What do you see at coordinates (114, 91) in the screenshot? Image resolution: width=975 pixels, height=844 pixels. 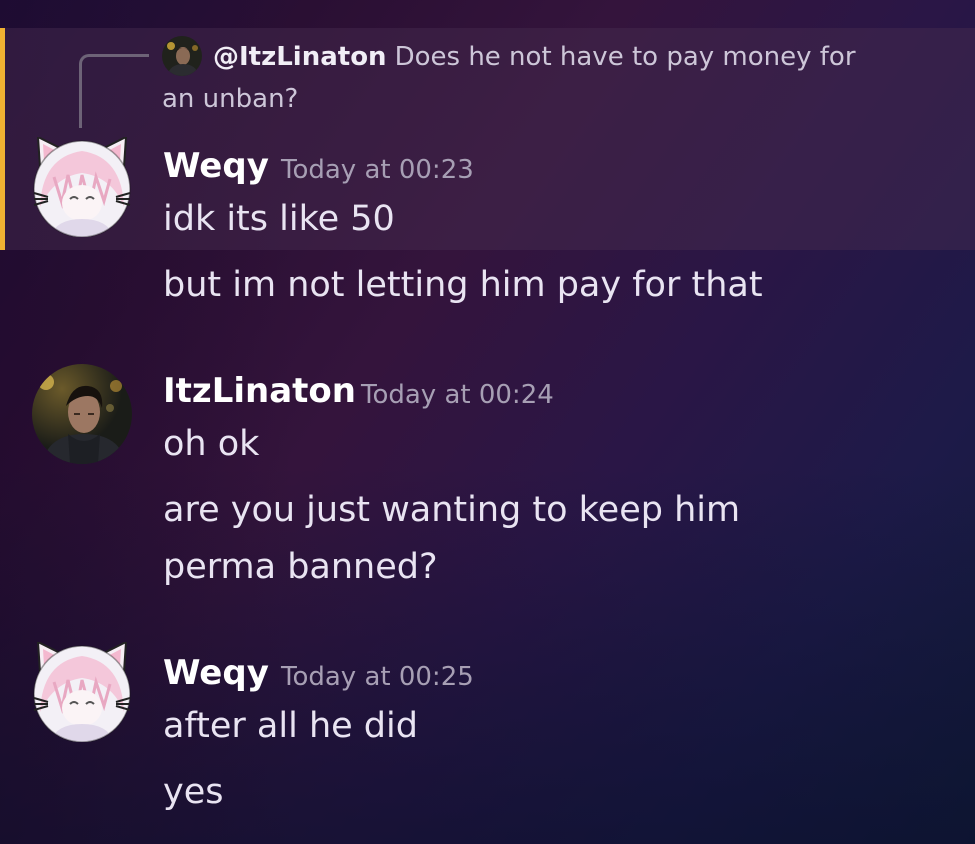 I see `reply-connector` at bounding box center [114, 91].